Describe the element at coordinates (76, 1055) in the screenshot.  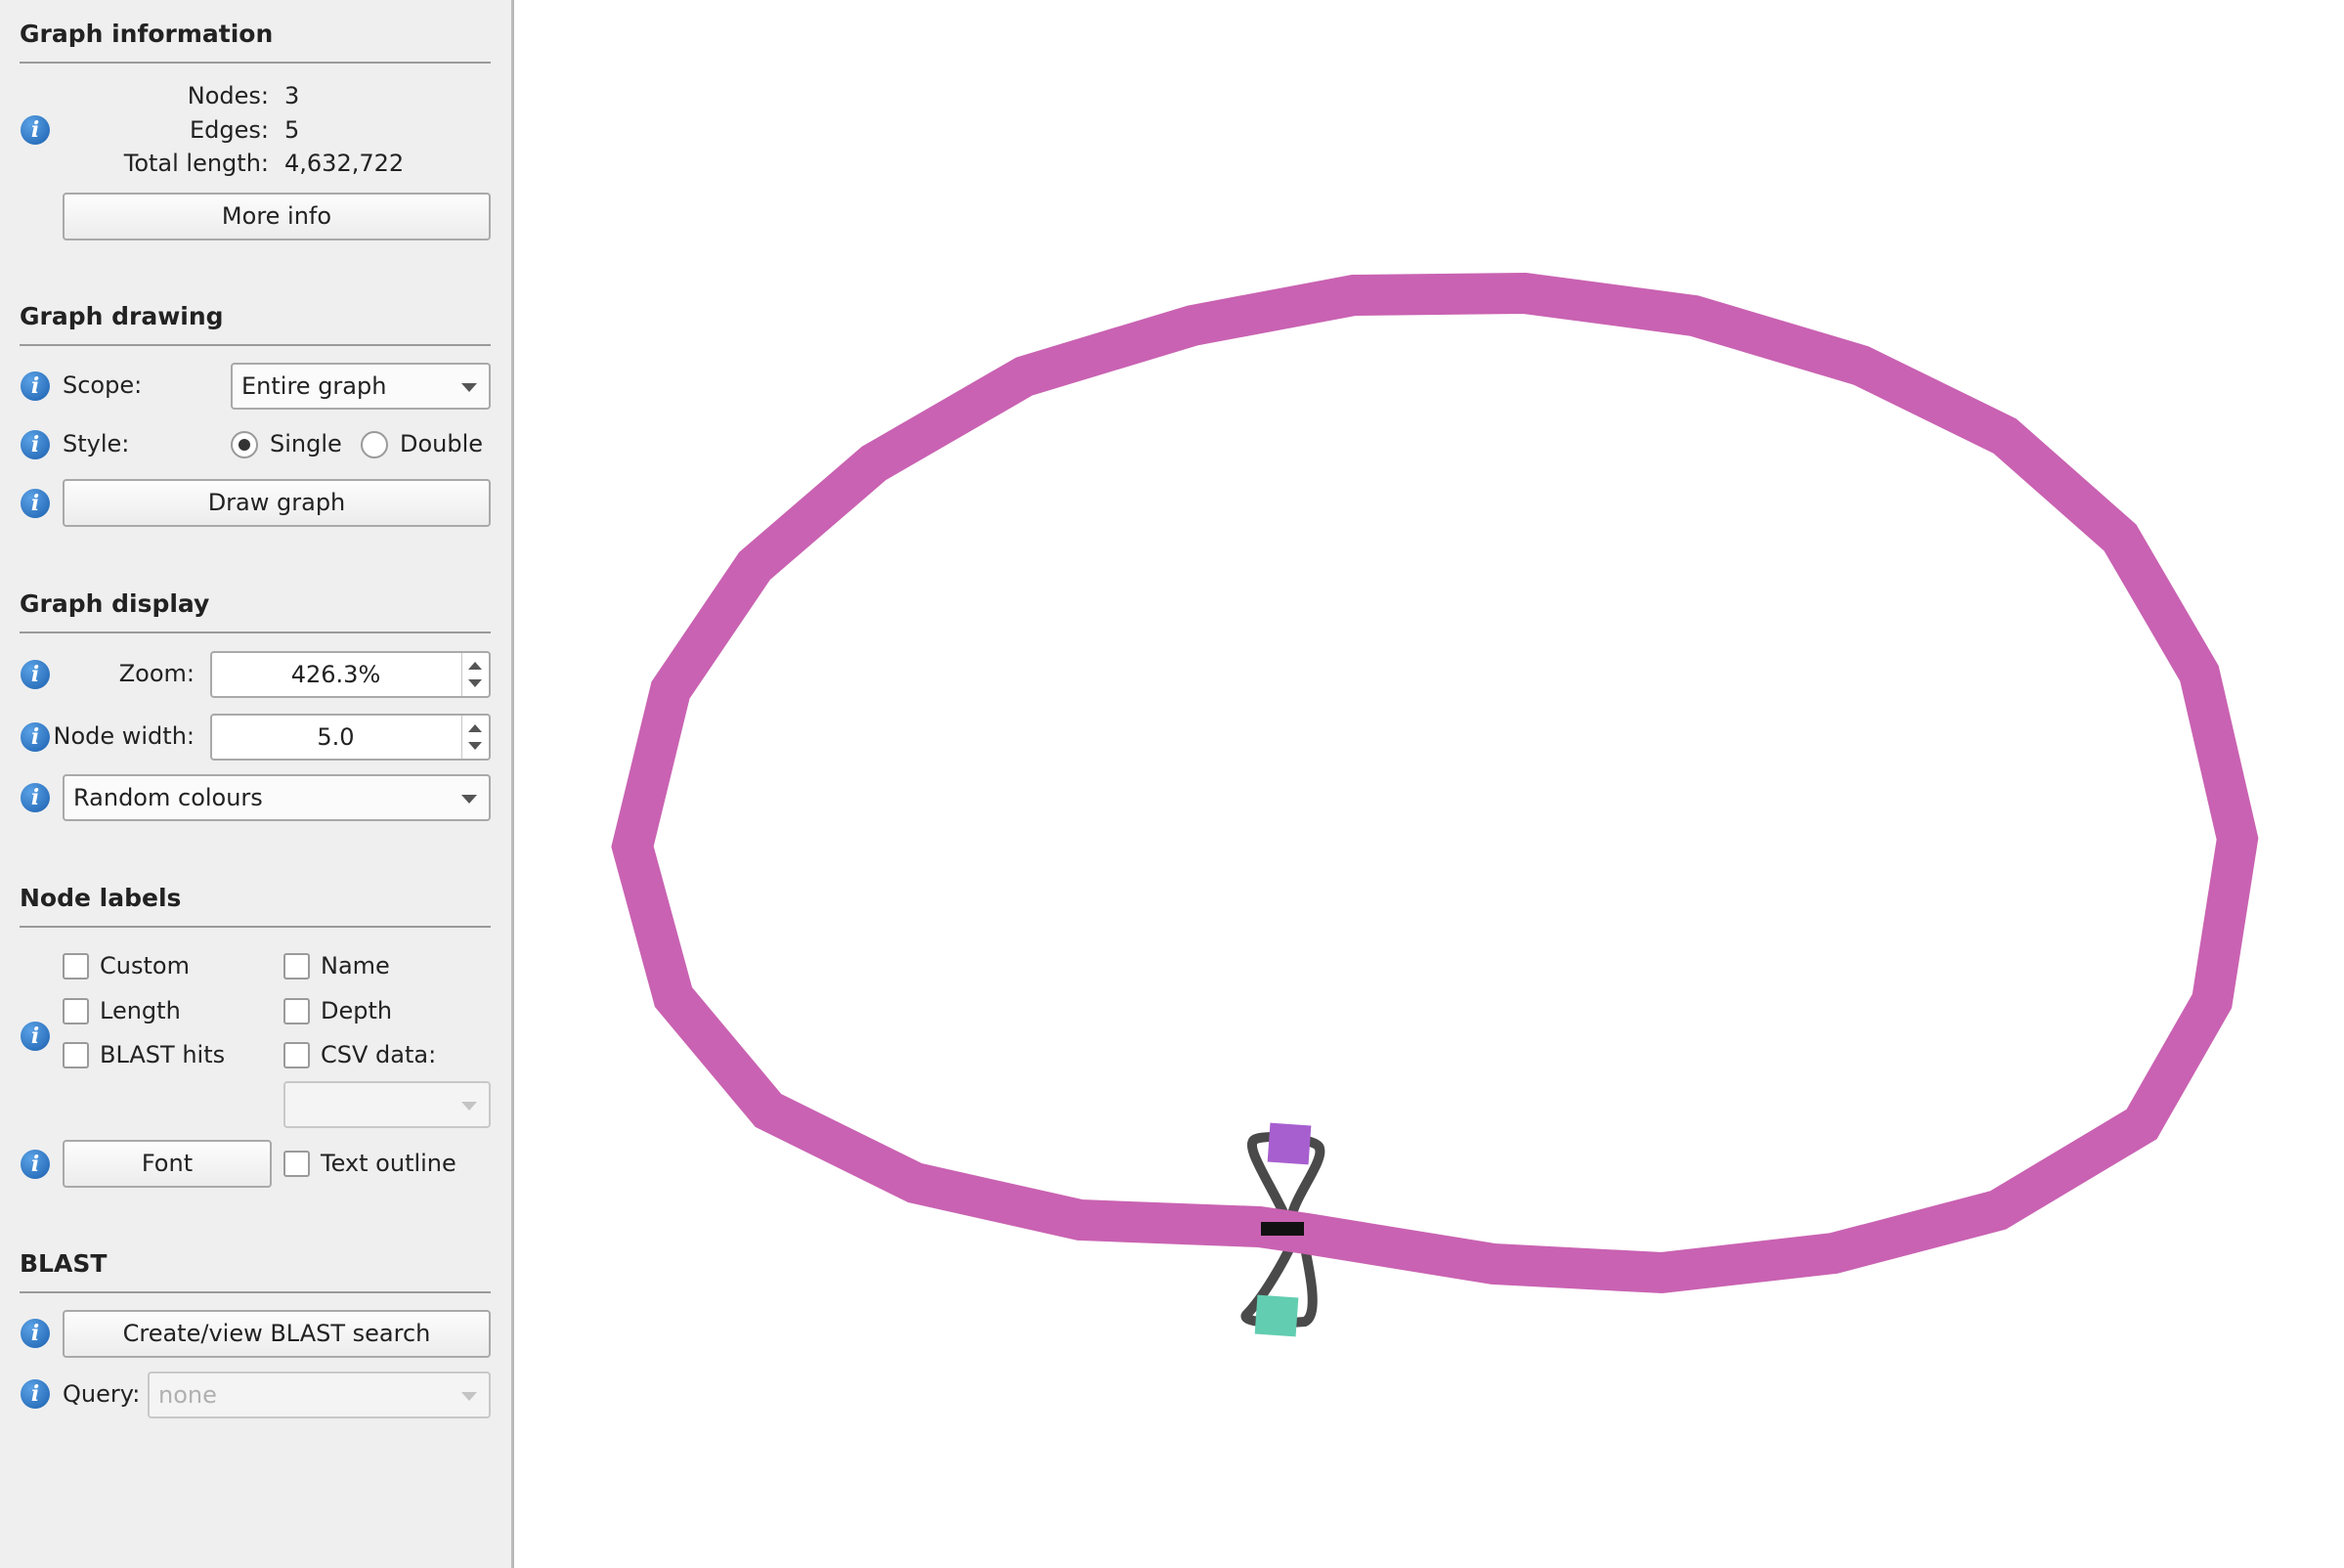
I see `blast-hits-checkbox` at that location.